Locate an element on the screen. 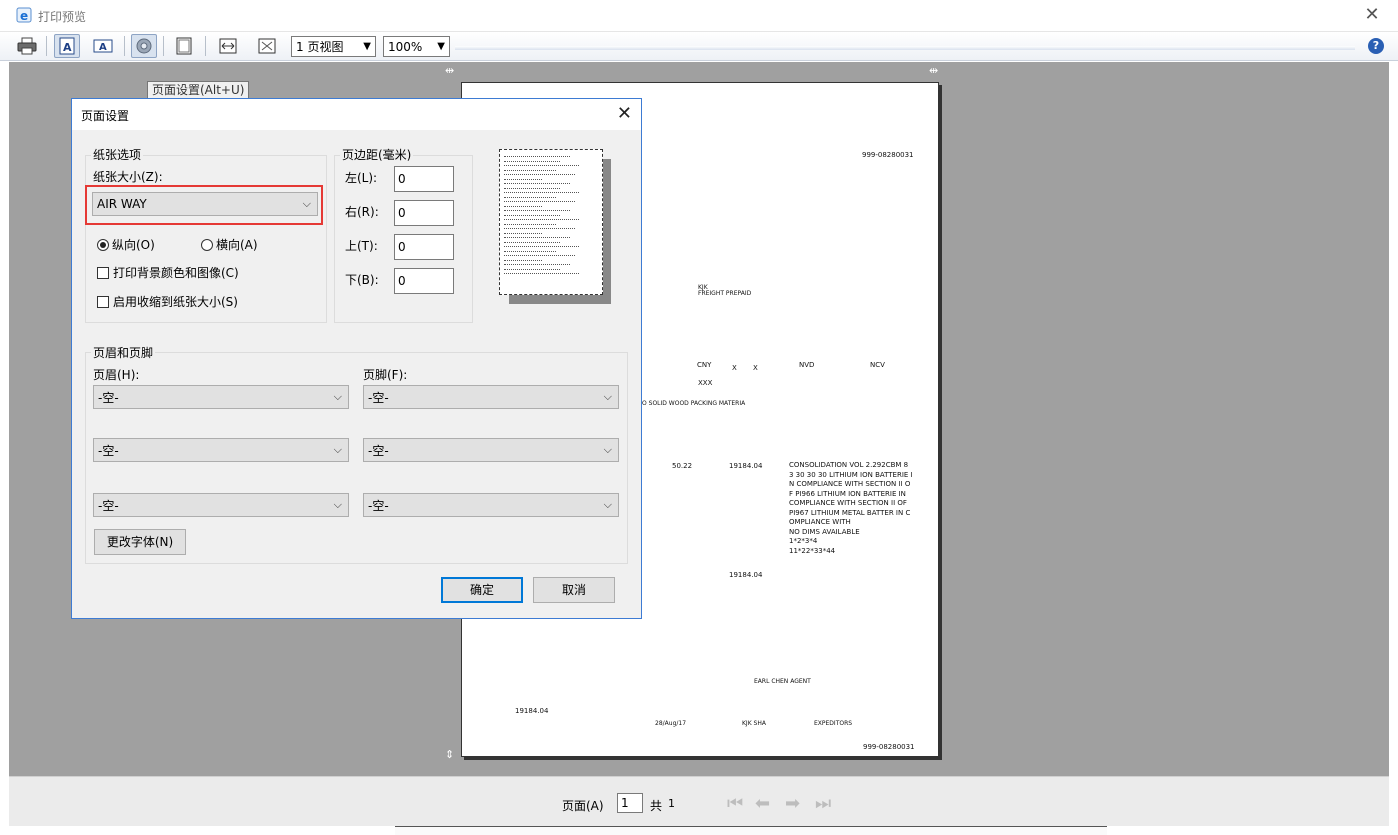  agent-signature: EARL CHEN AGENT is located at coordinates (782, 681).